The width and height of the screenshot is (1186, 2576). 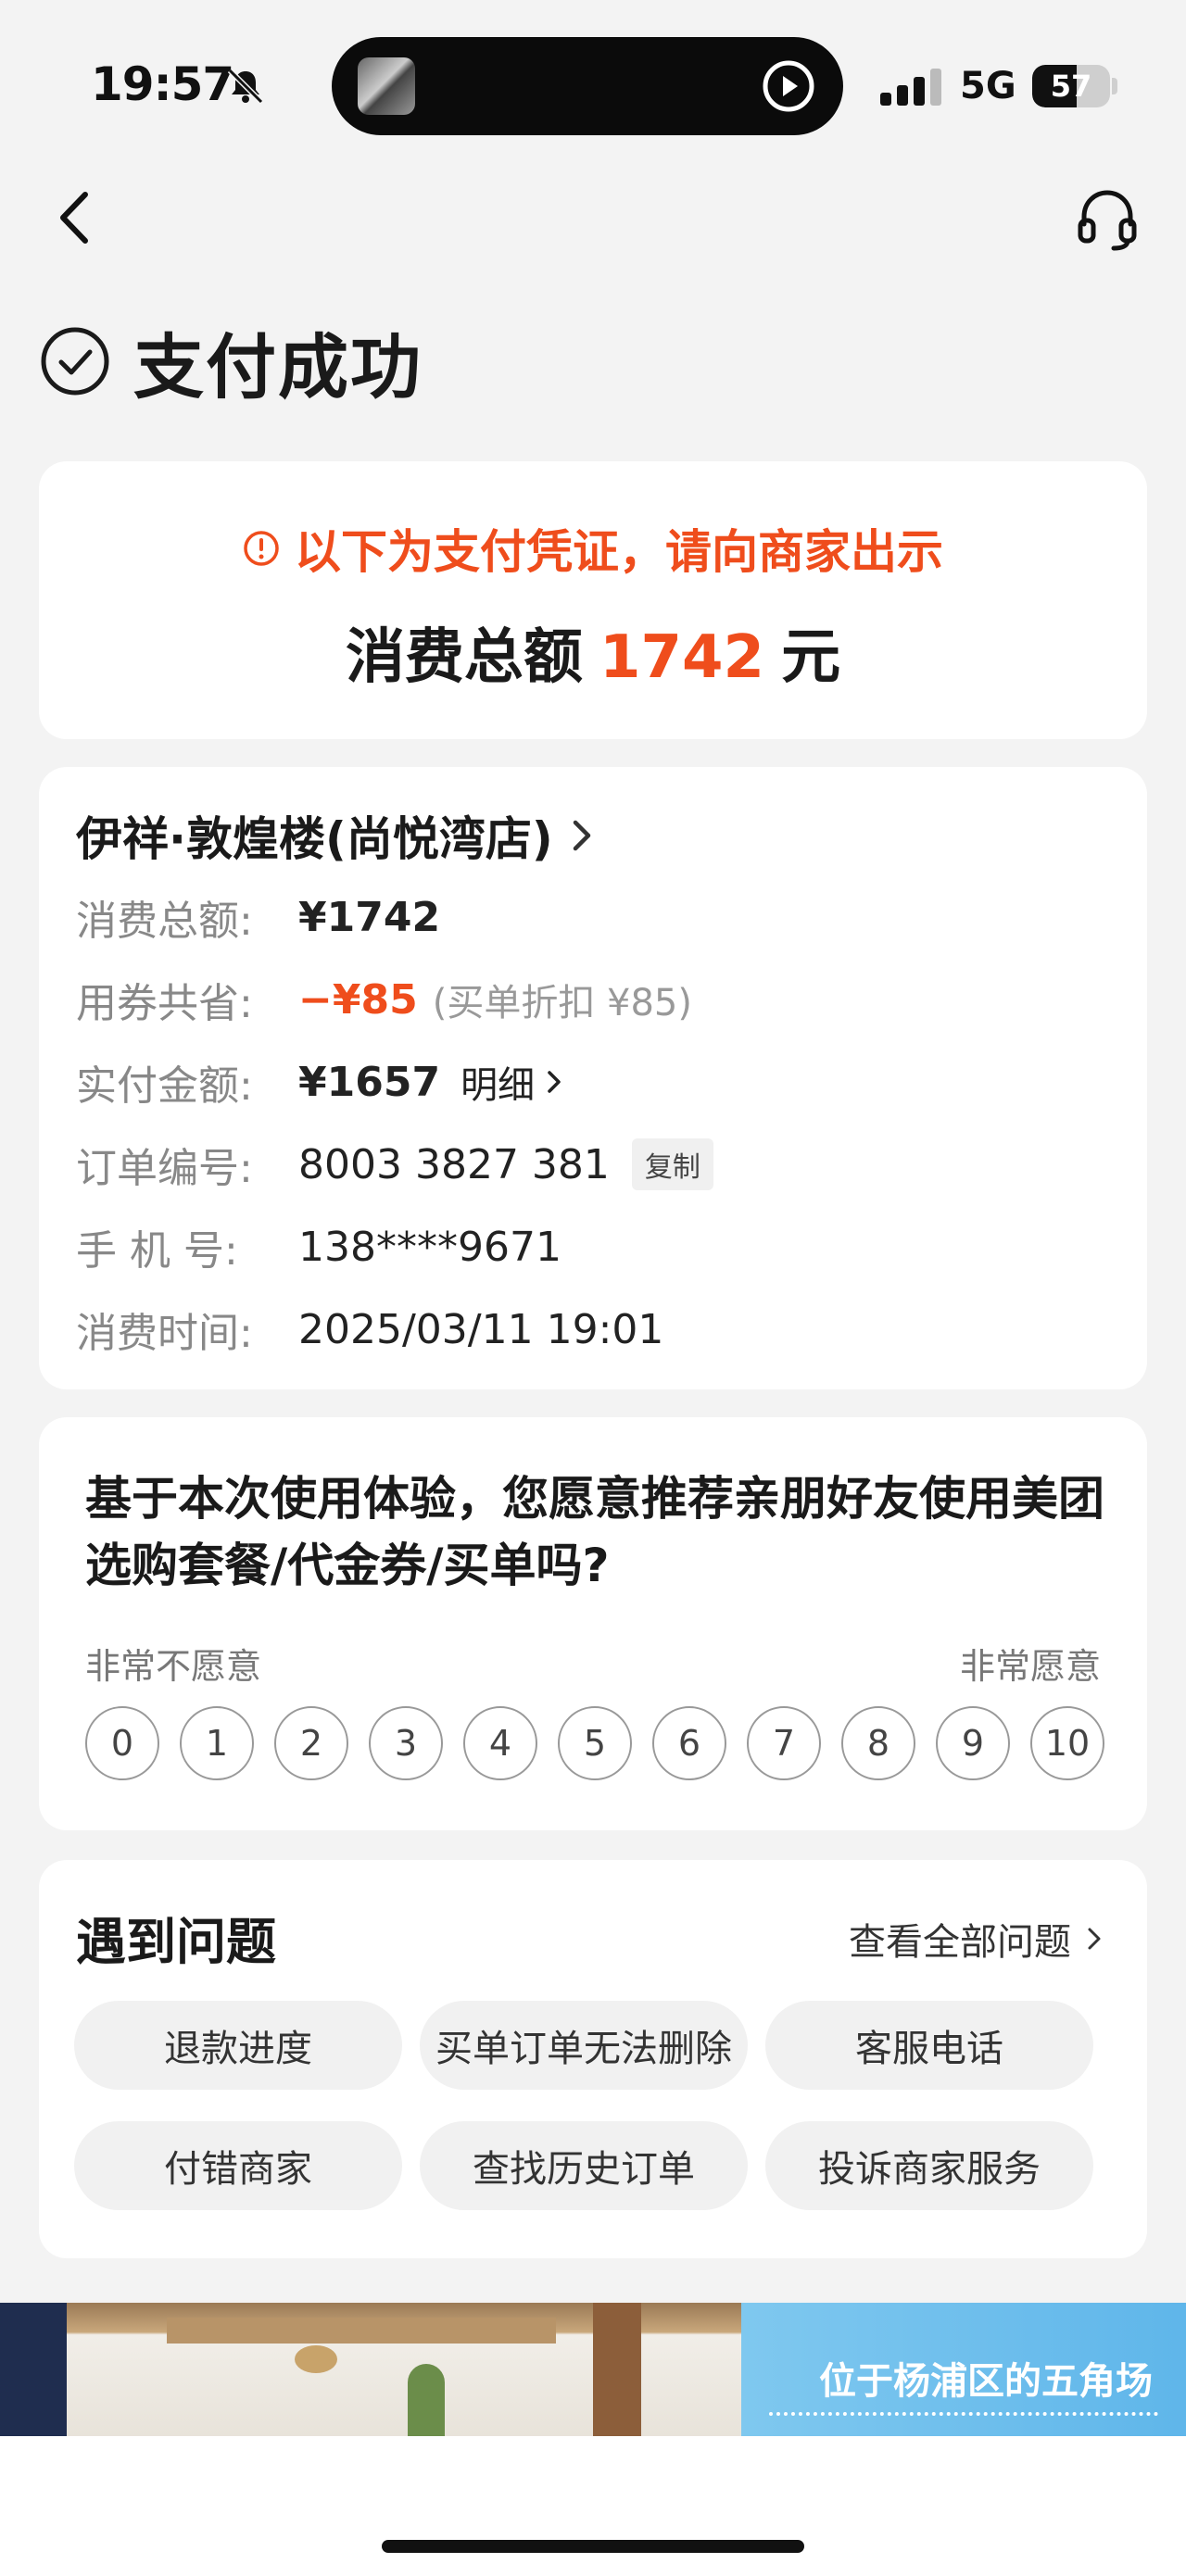 What do you see at coordinates (157, 1251) in the screenshot?
I see `info-label: 手 机 号:` at bounding box center [157, 1251].